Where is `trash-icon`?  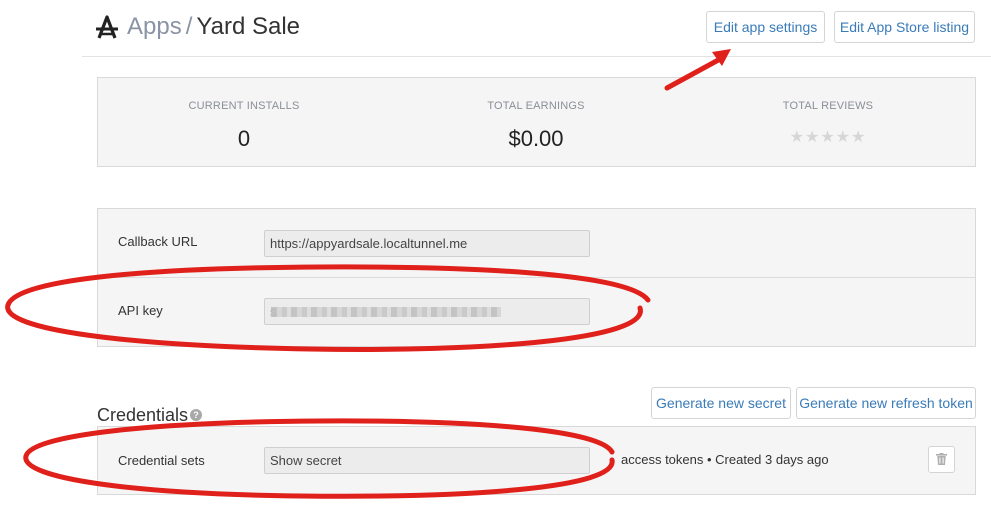 trash-icon is located at coordinates (941, 459).